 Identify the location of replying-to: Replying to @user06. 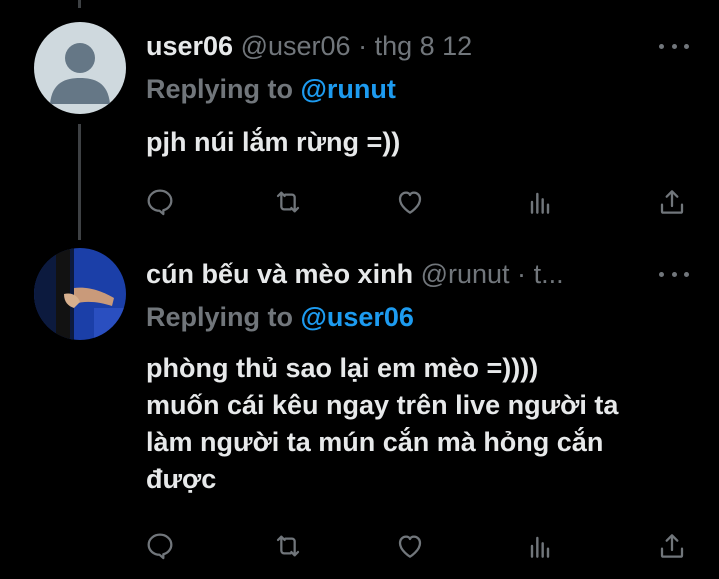
(280, 317).